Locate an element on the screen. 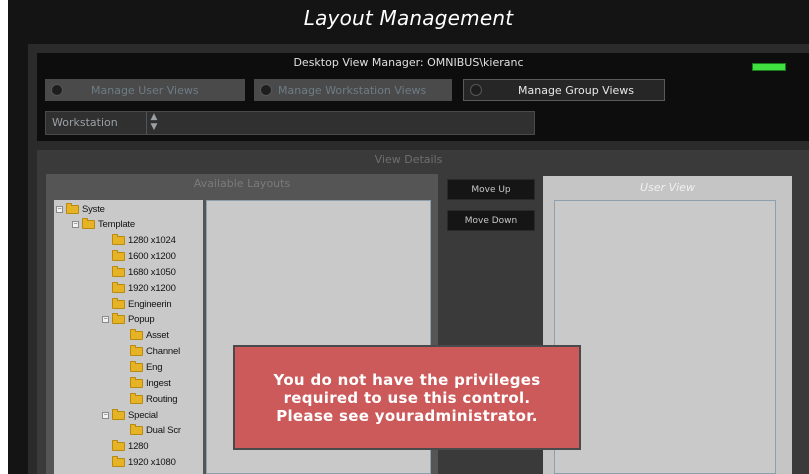  tree-node-label: Dual Scr is located at coordinates (163, 431).